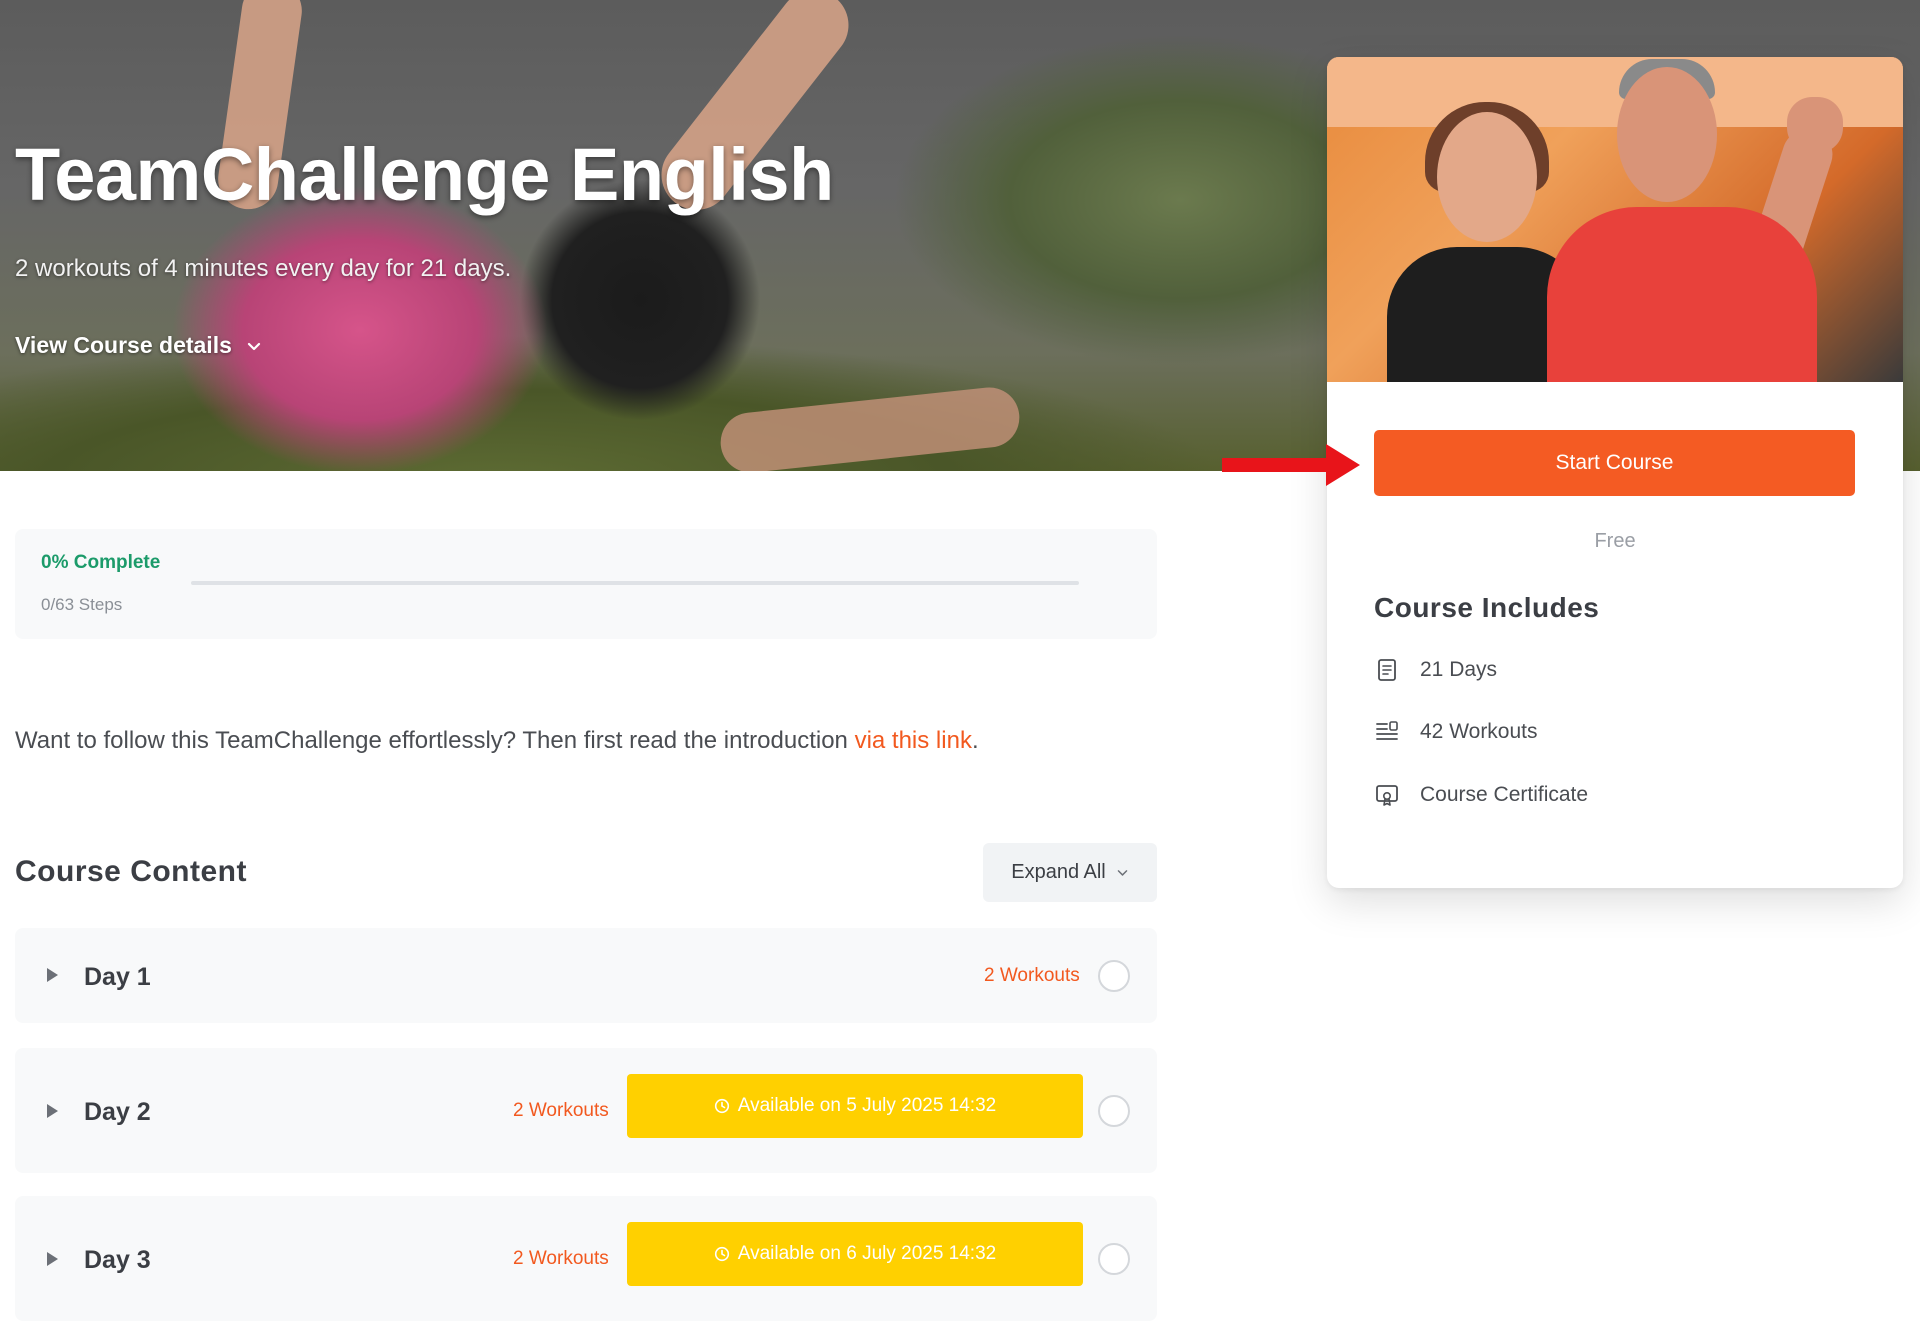 The image size is (1920, 1338). Describe the element at coordinates (1615, 219) in the screenshot. I see `course-featured-image` at that location.